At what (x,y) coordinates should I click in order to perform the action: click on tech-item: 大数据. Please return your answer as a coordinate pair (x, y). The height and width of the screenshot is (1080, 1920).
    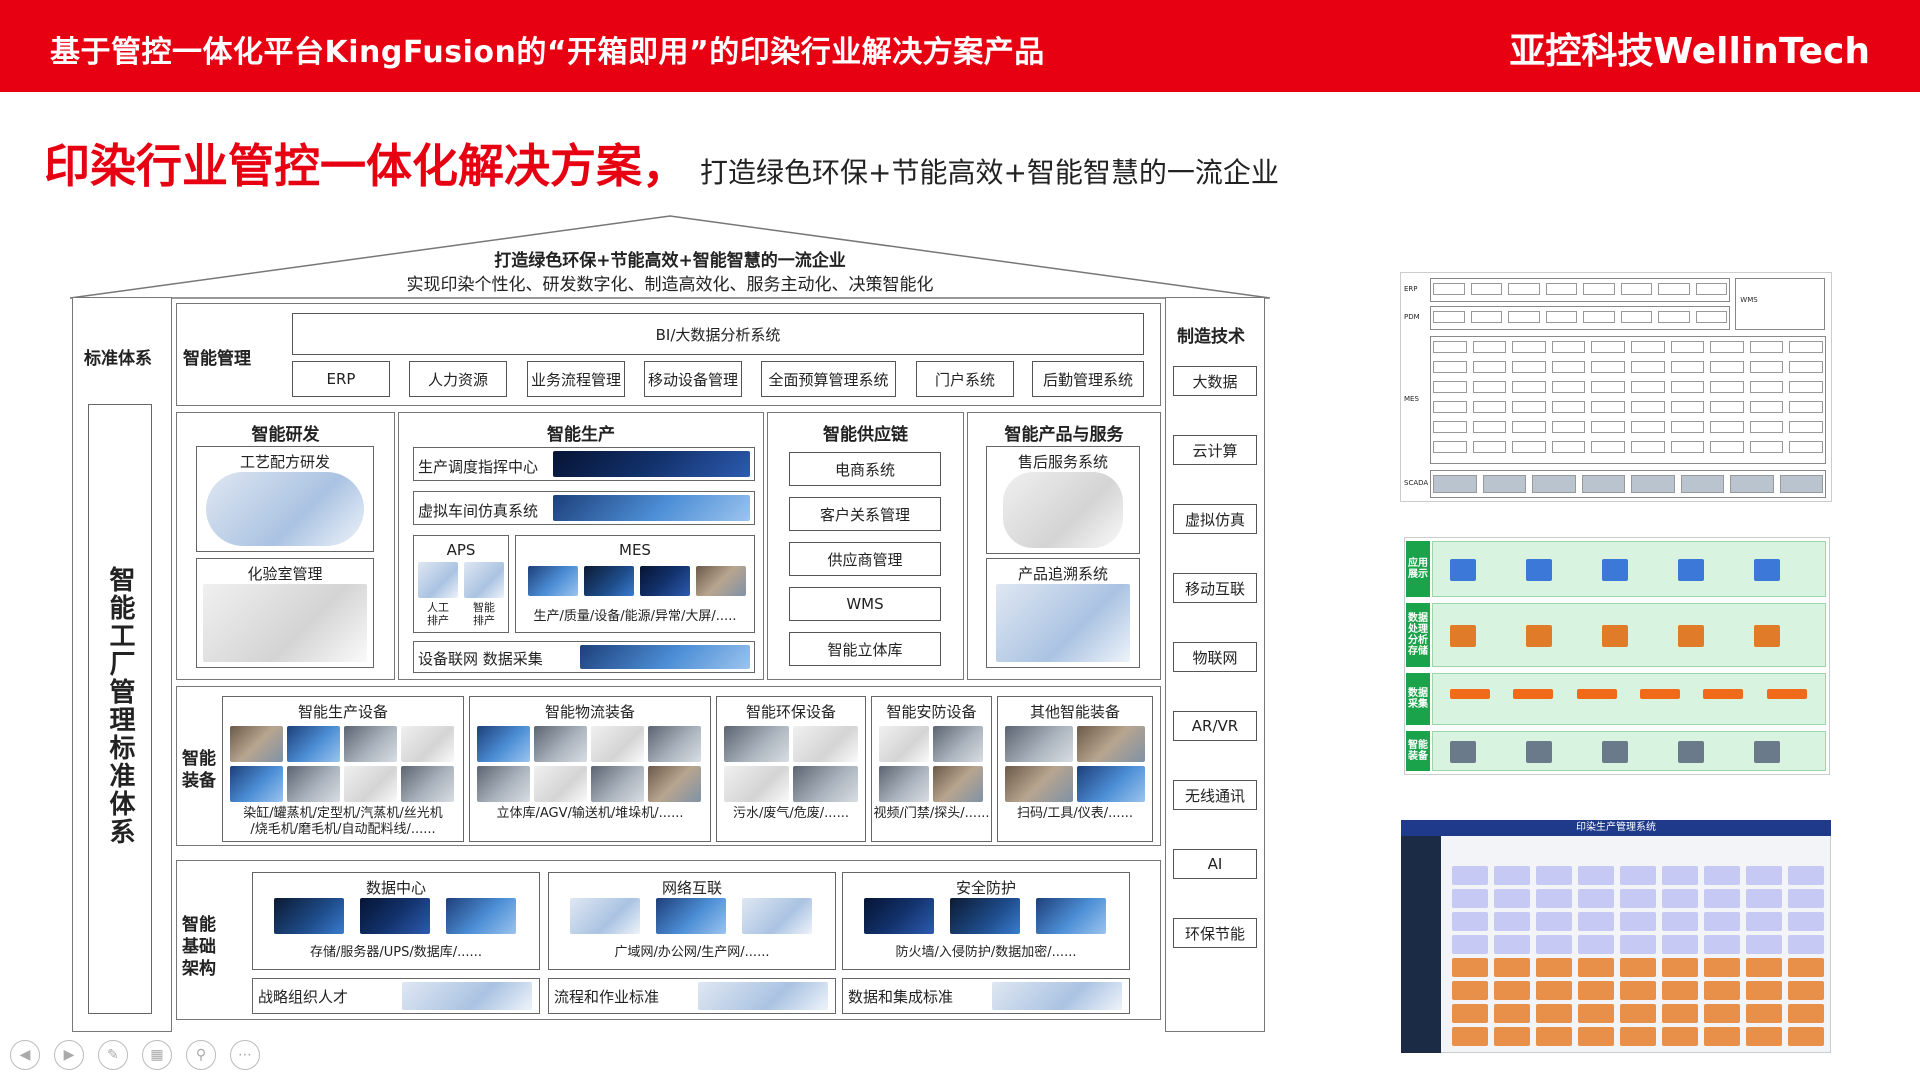
    Looking at the image, I should click on (1215, 381).